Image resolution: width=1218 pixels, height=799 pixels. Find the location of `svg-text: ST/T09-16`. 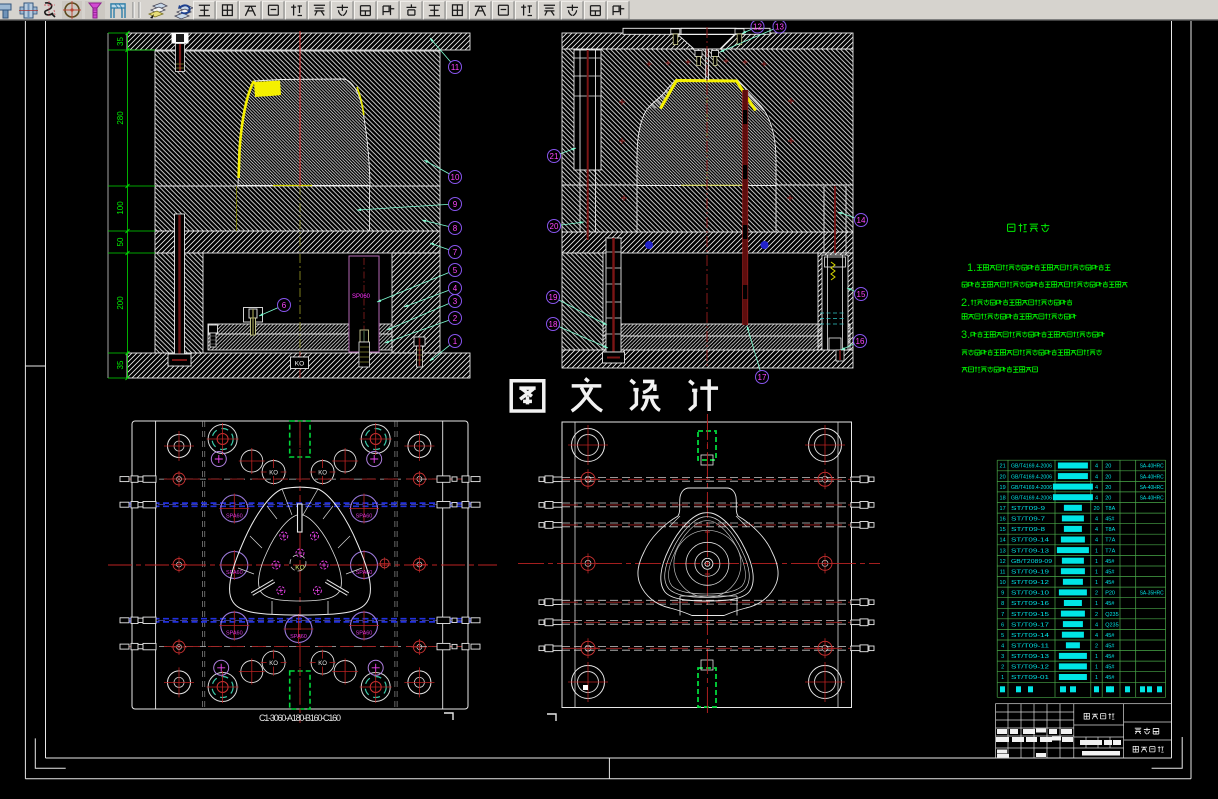

svg-text: ST/T09-16 is located at coordinates (1030, 604).